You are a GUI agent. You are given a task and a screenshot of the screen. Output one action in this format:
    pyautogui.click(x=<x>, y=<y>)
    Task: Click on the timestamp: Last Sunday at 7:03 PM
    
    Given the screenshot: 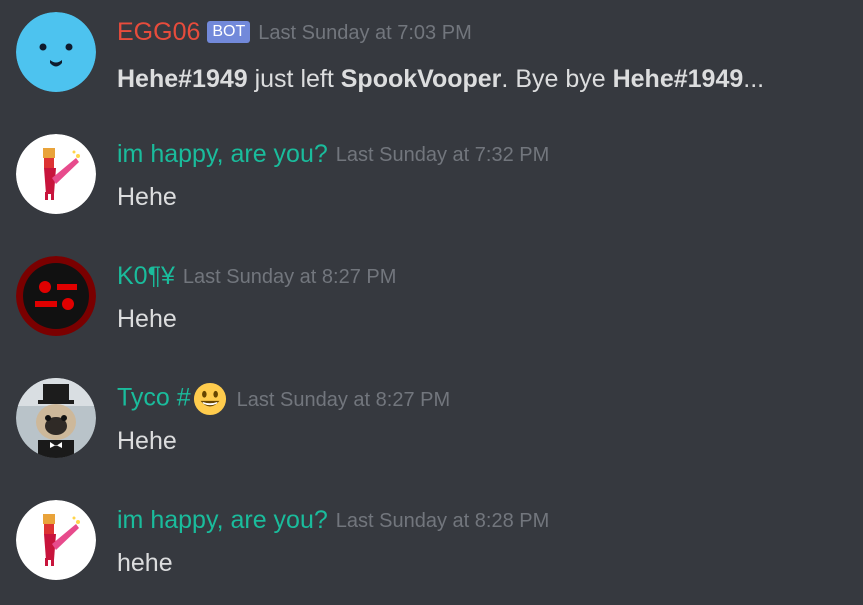 What is the action you would take?
    pyautogui.click(x=365, y=33)
    